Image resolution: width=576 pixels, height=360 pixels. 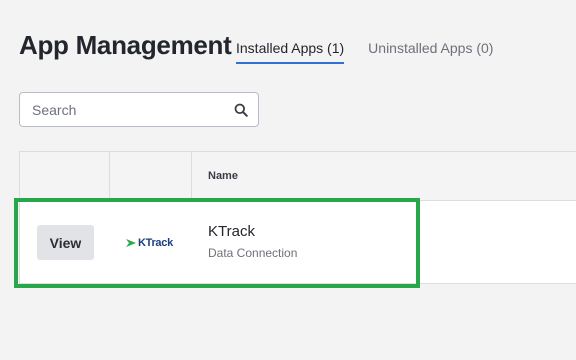 I want to click on tab-installed-apps: Installed Apps (1), so click(x=290, y=52).